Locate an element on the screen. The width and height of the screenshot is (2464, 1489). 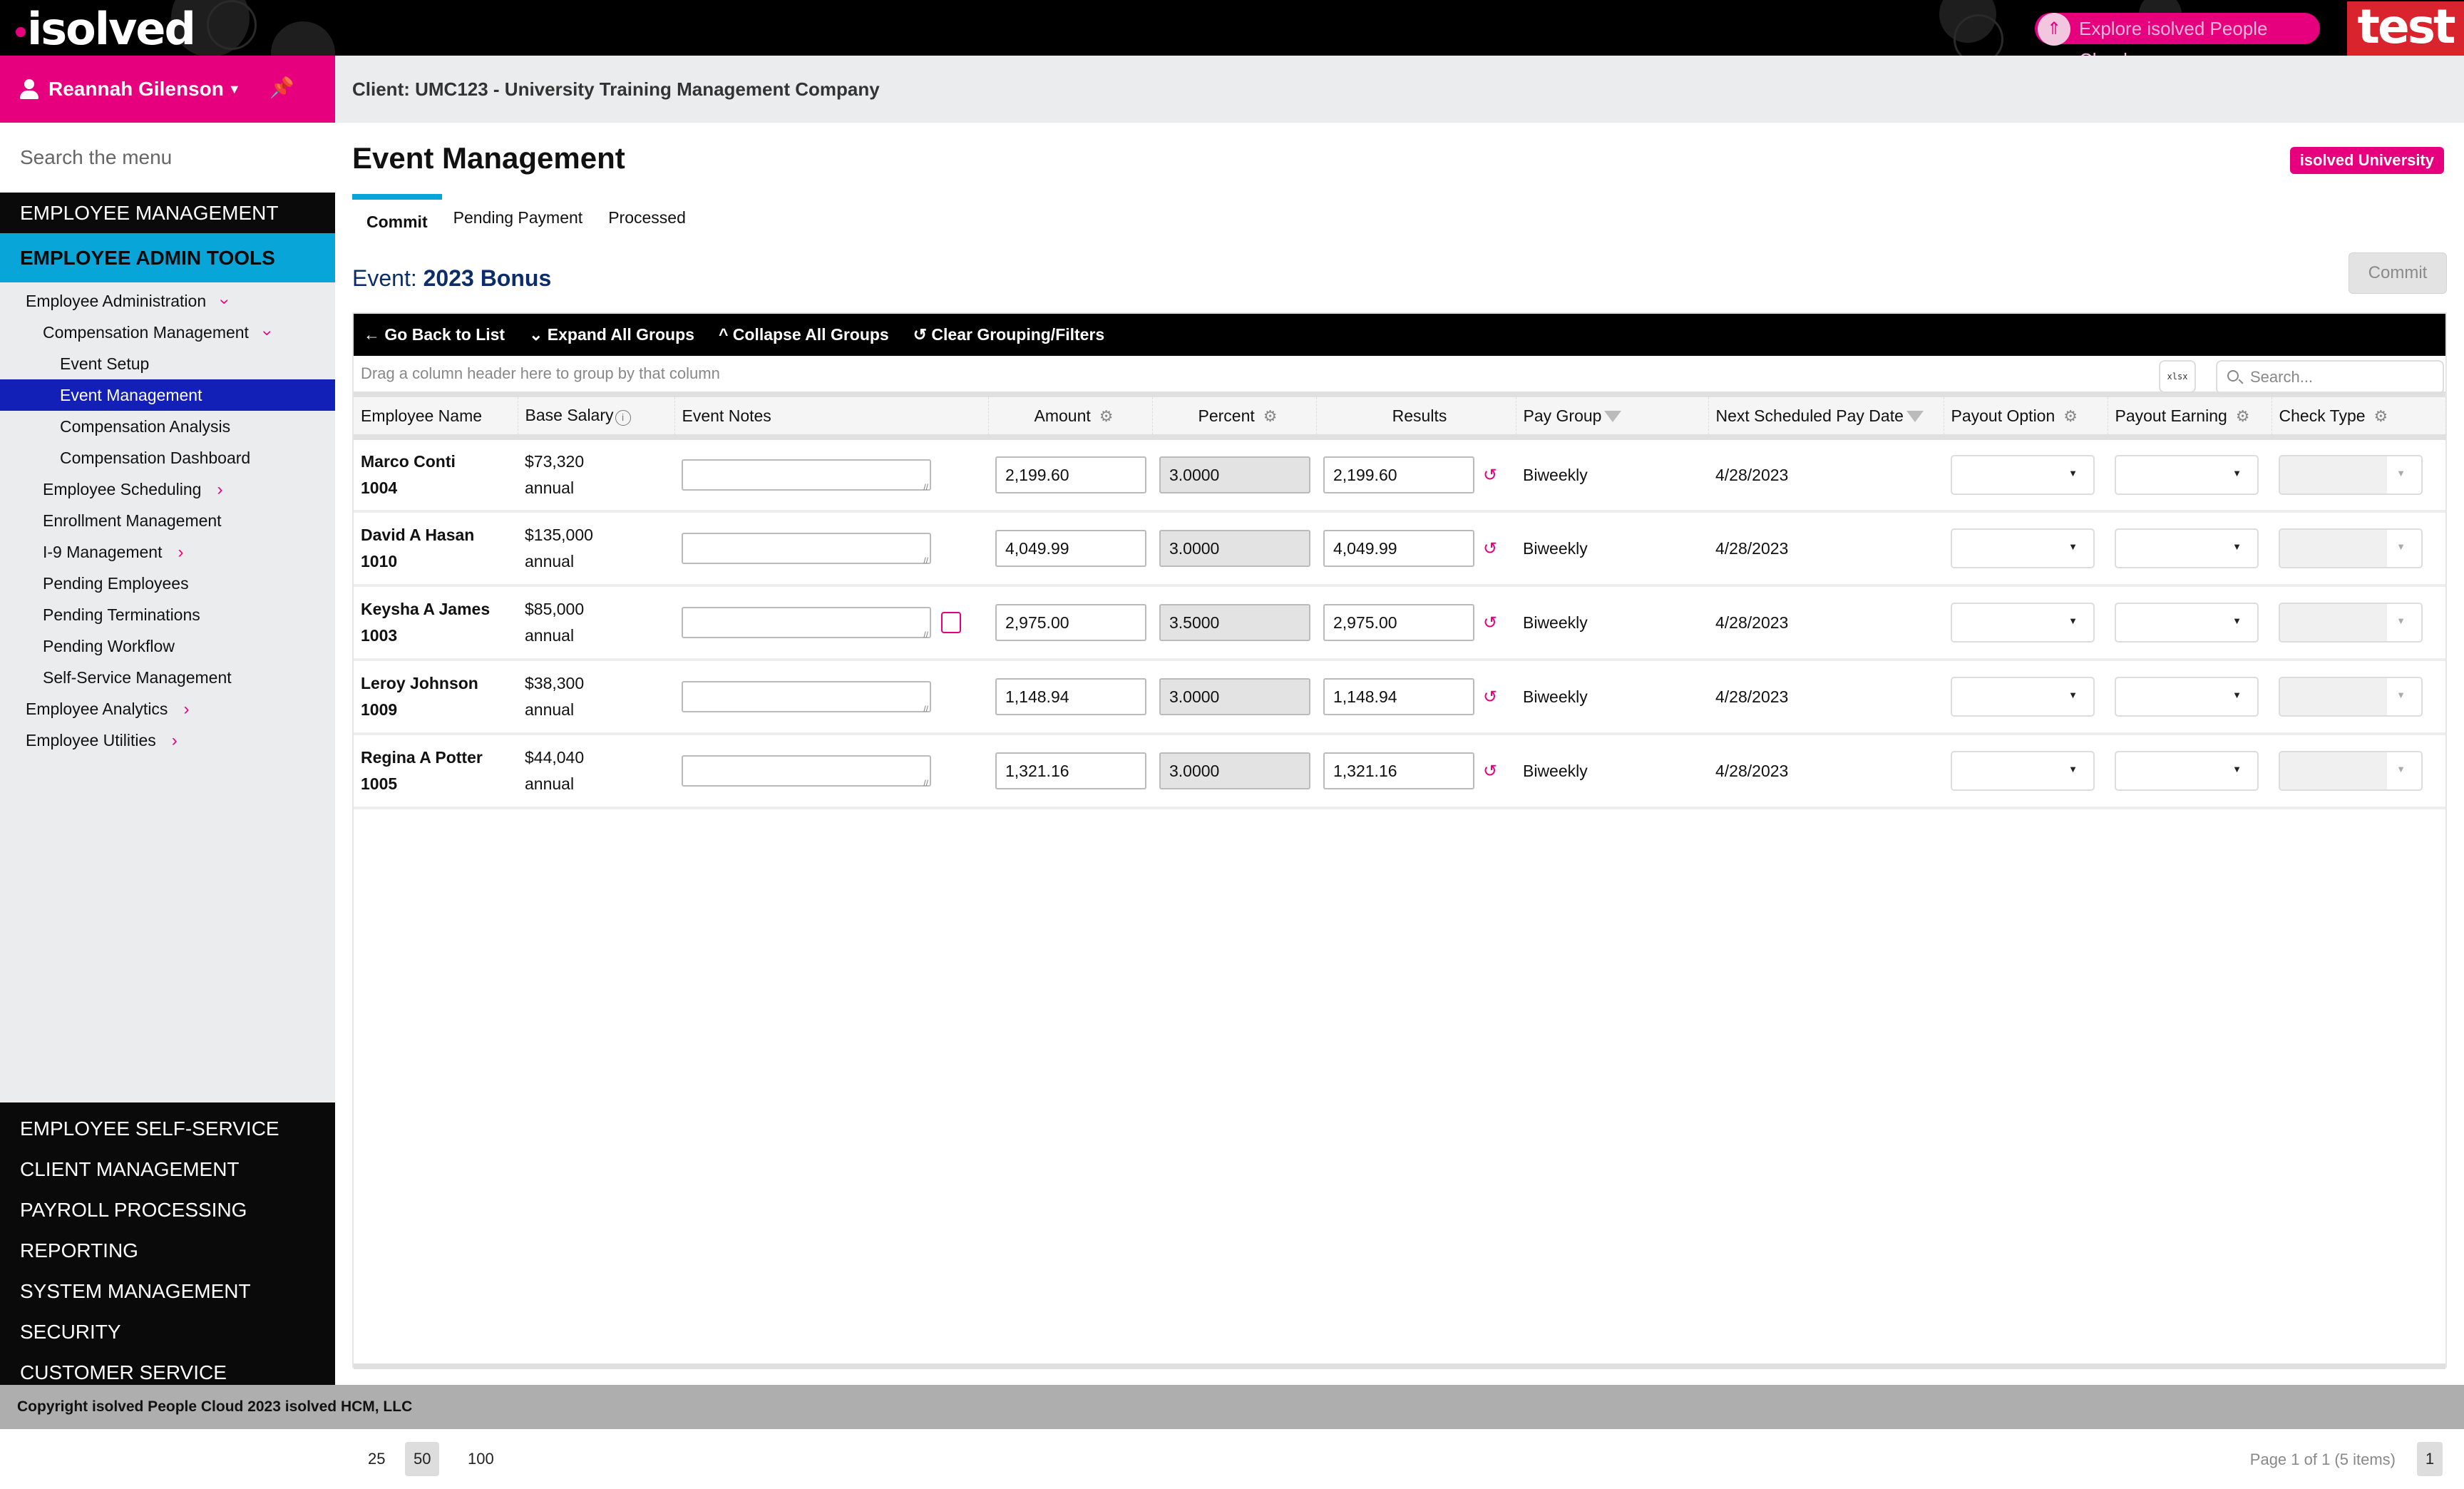
nav-section-reporting: REPORTING is located at coordinates (167, 1250).